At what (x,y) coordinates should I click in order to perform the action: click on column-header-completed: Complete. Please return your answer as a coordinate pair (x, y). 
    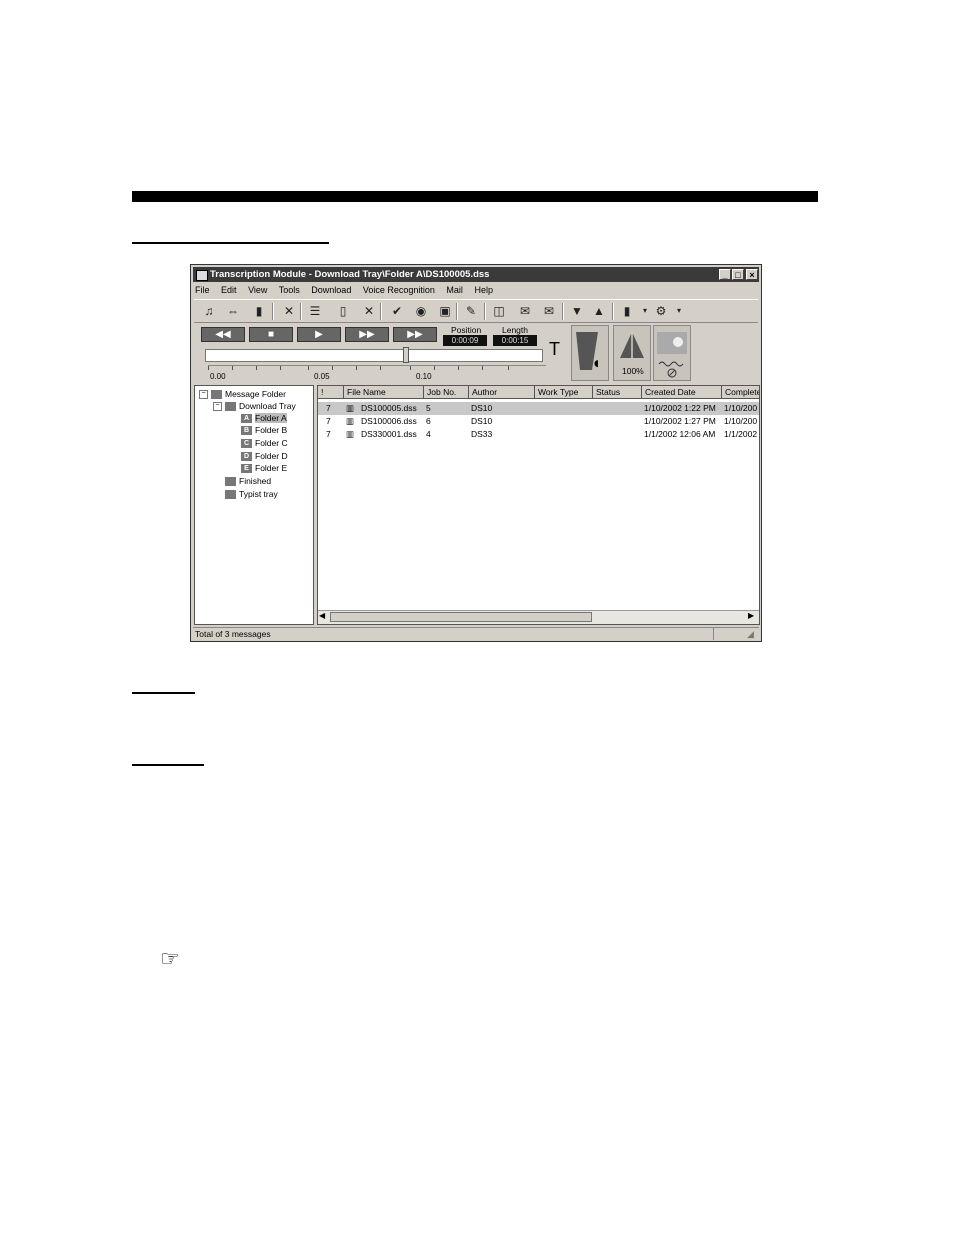
    Looking at the image, I should click on (740, 392).